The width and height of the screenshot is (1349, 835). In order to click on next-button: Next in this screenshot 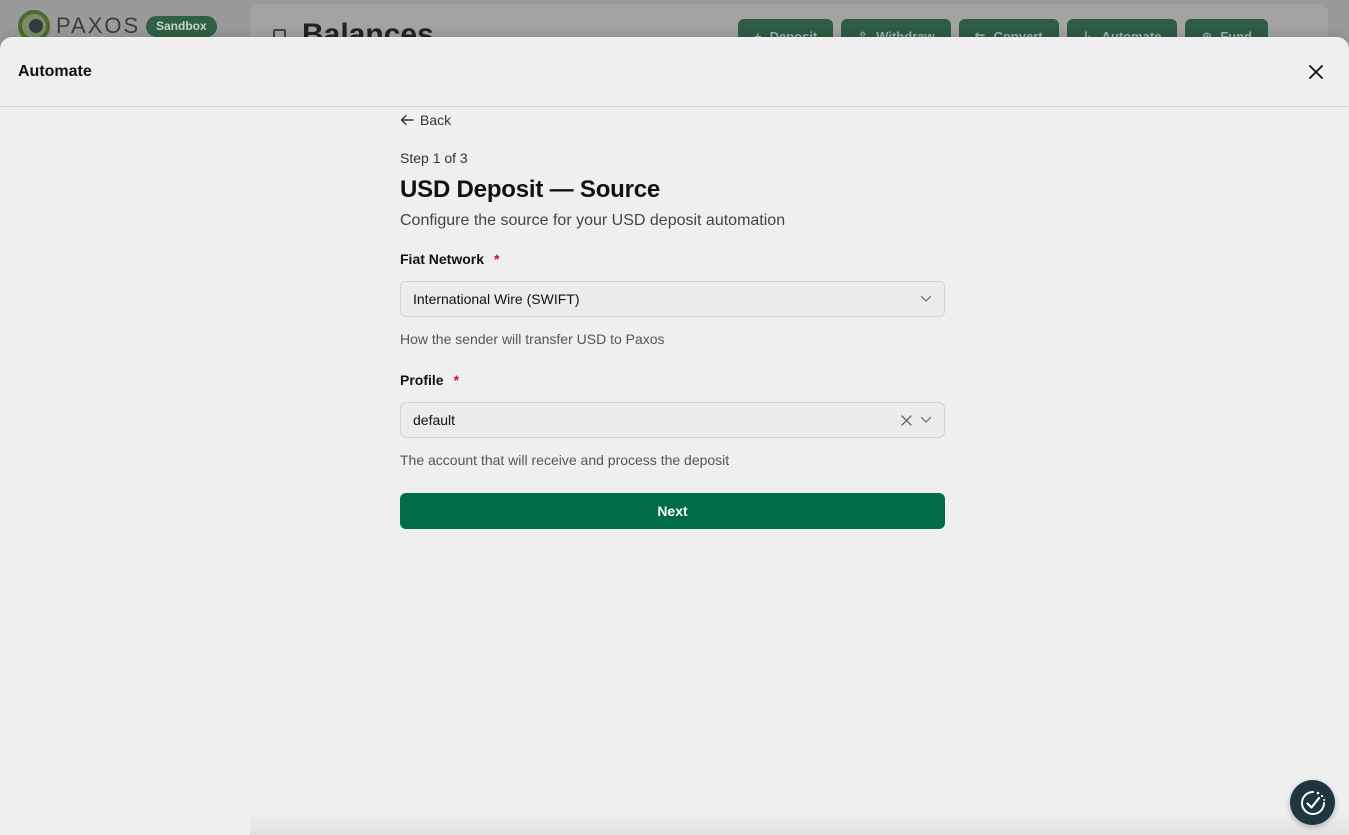, I will do `click(672, 511)`.